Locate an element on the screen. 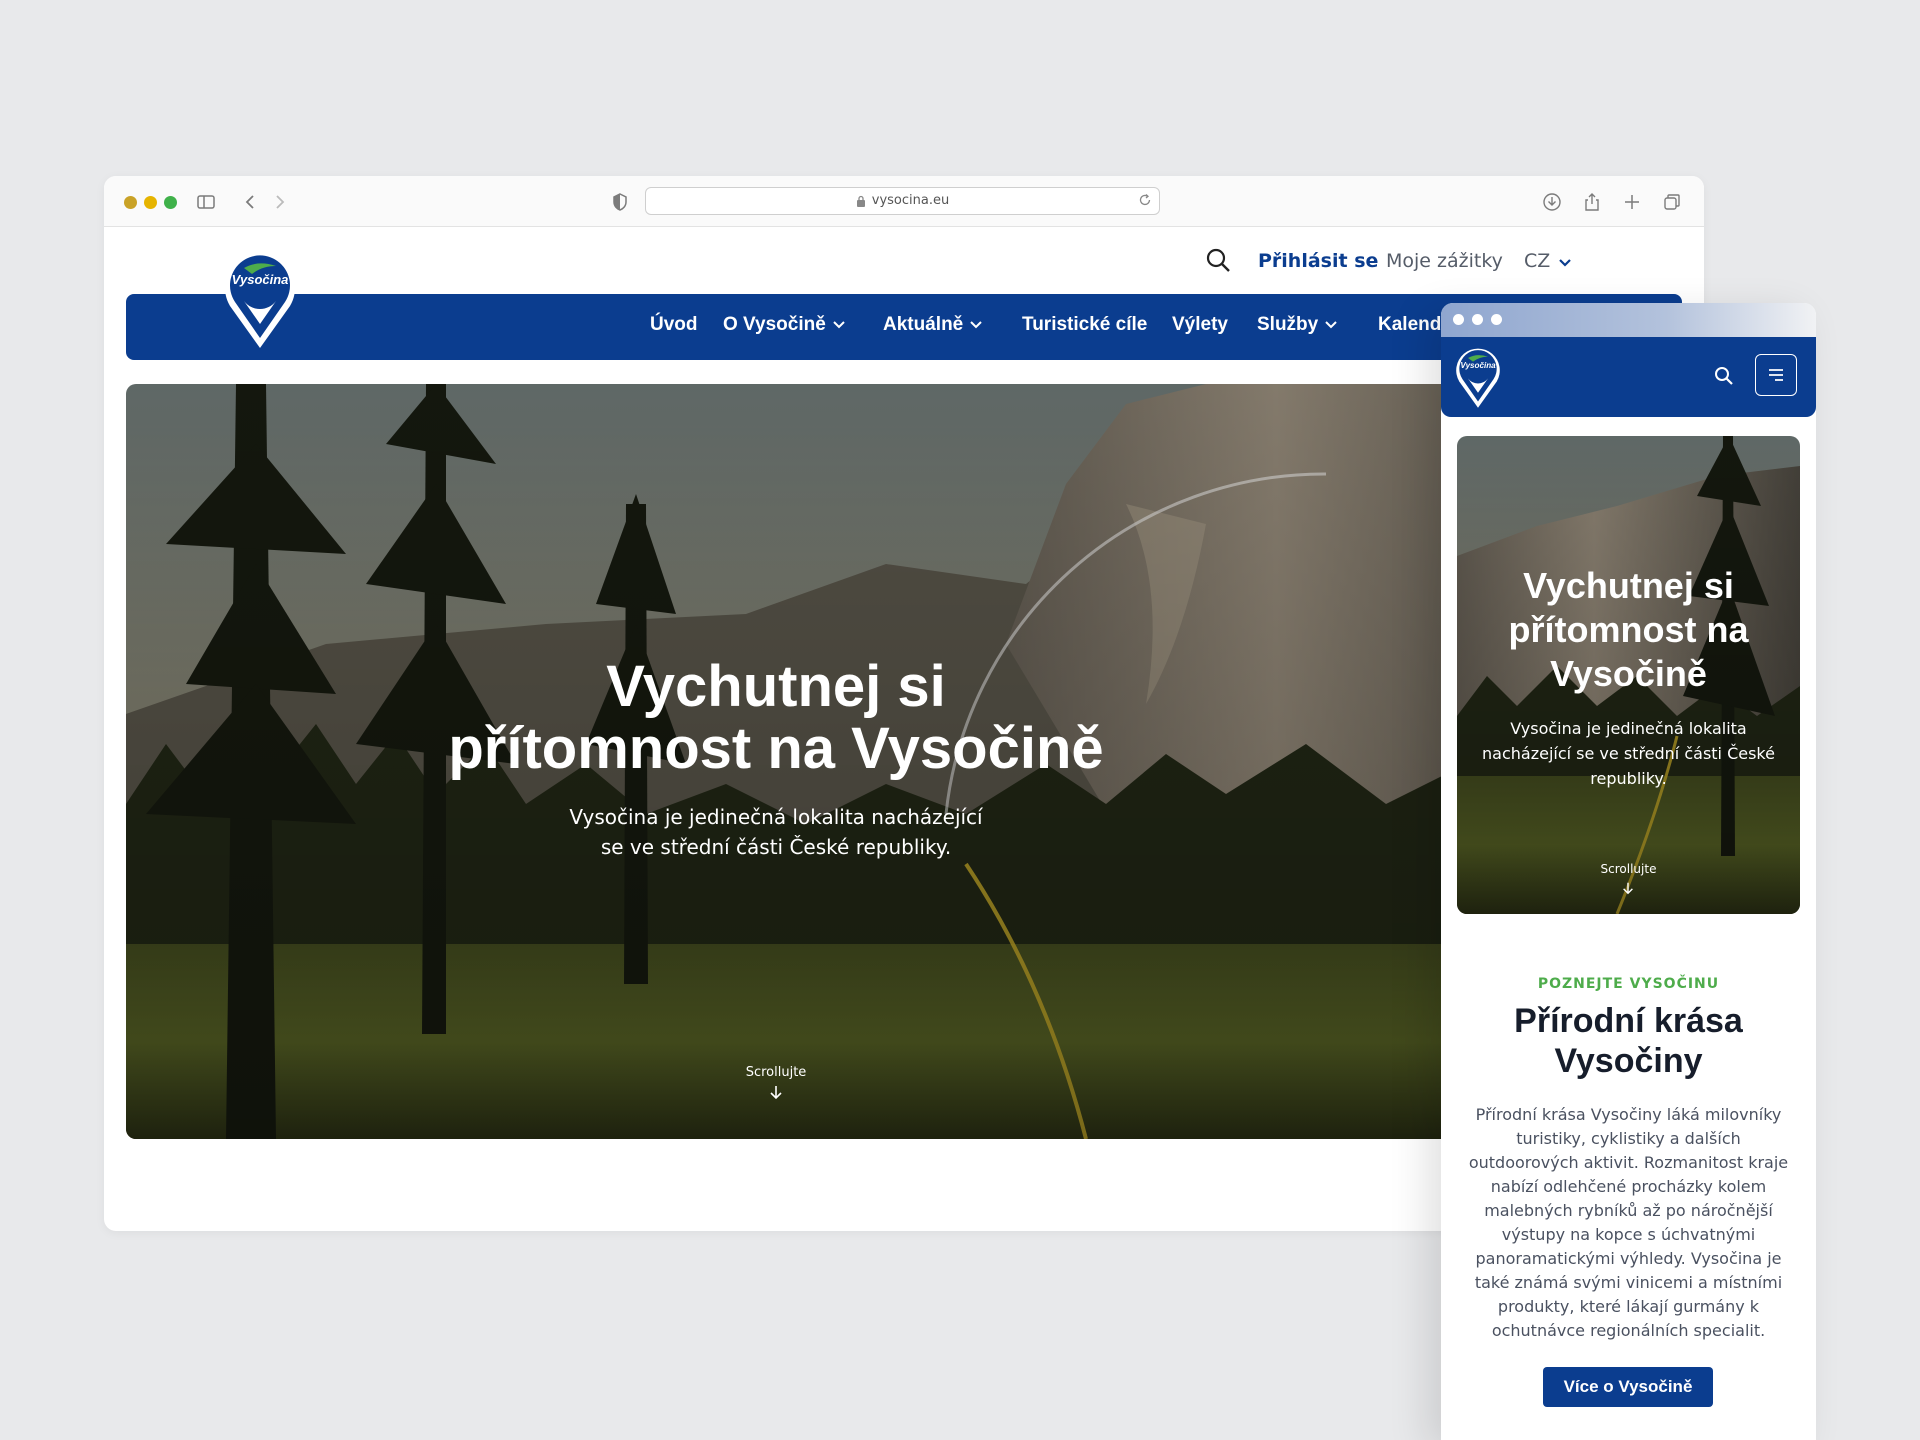 The image size is (1920, 1440). nav-item-label: Aktuálně is located at coordinates (923, 324).